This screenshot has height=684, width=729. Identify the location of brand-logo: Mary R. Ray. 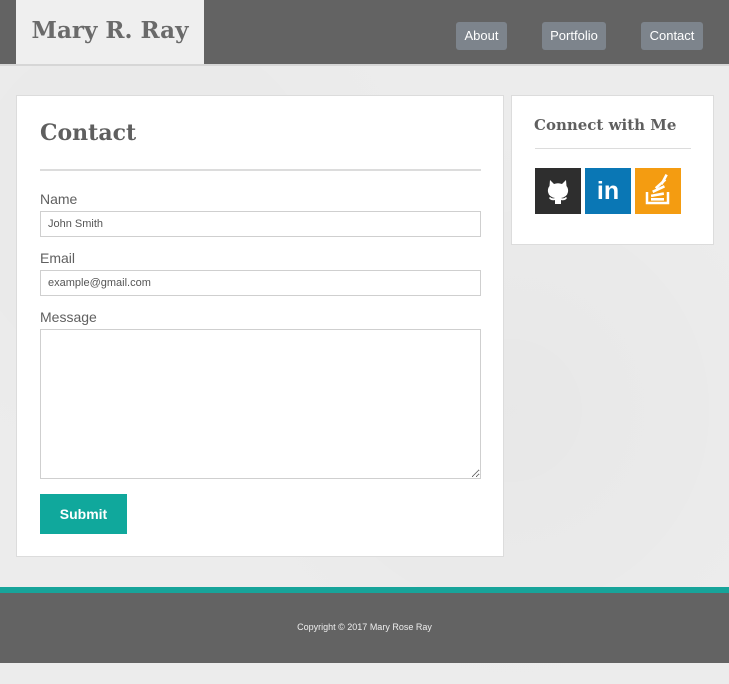
(110, 32).